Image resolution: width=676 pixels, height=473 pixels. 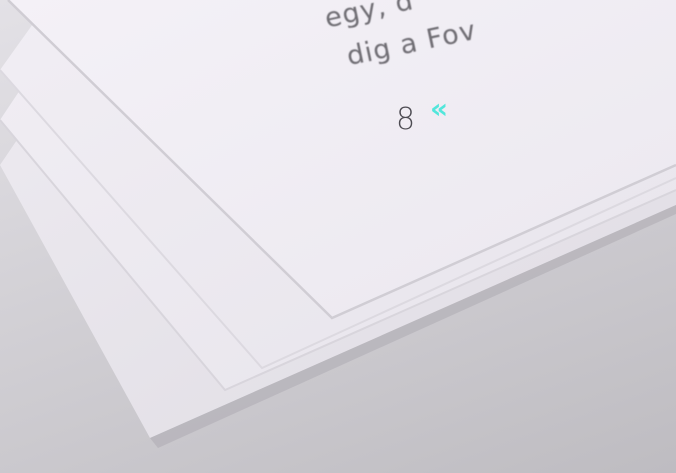 What do you see at coordinates (406, 119) in the screenshot?
I see `page-number: 8` at bounding box center [406, 119].